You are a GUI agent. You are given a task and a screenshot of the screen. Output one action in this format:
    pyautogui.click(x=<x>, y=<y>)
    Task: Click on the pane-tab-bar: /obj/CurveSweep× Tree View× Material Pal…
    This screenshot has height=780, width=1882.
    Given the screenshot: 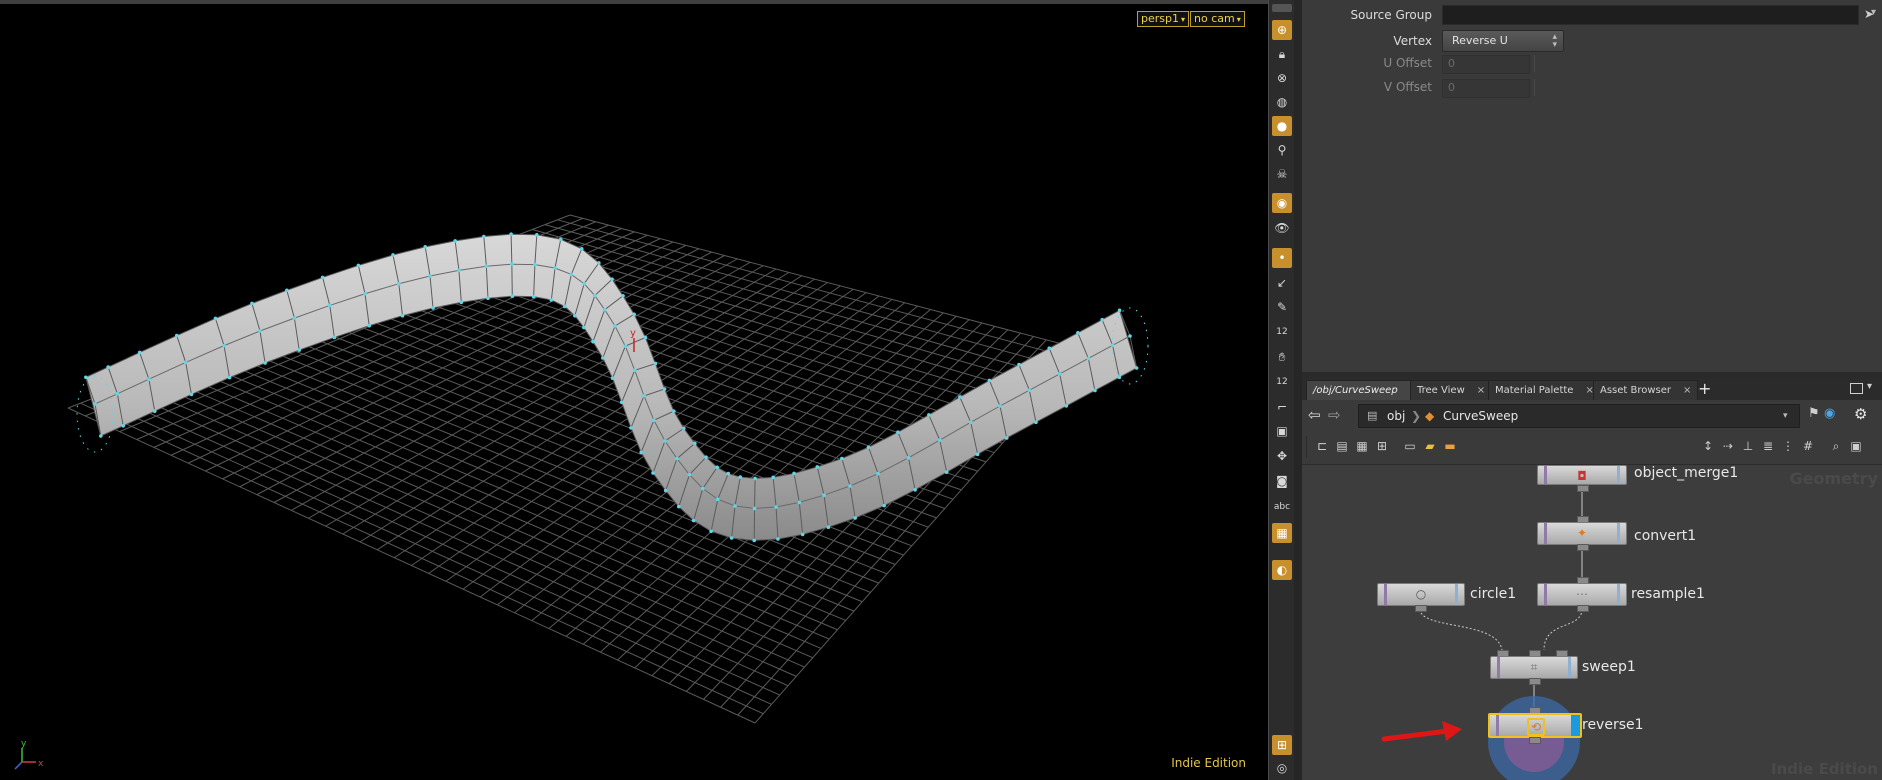 What is the action you would take?
    pyautogui.click(x=1592, y=389)
    